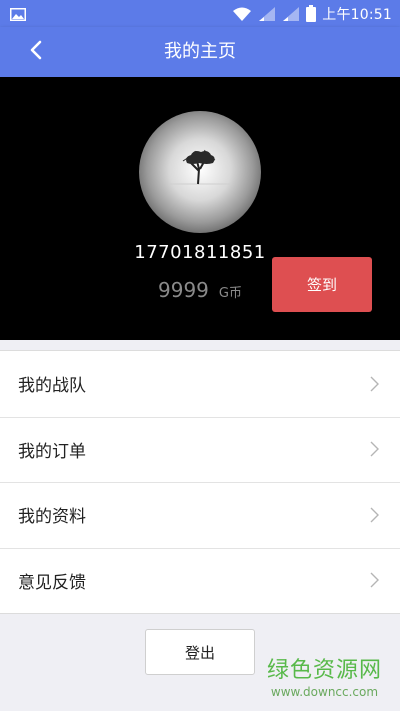 This screenshot has width=400, height=711. Describe the element at coordinates (52, 386) in the screenshot. I see `menu-item-label: 我的战队` at that location.